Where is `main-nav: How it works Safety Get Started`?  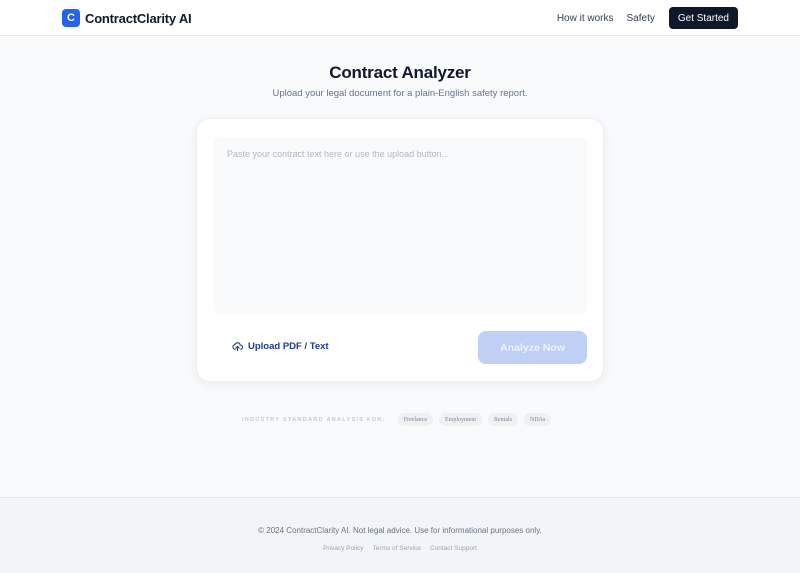 main-nav: How it works Safety Get Started is located at coordinates (647, 18).